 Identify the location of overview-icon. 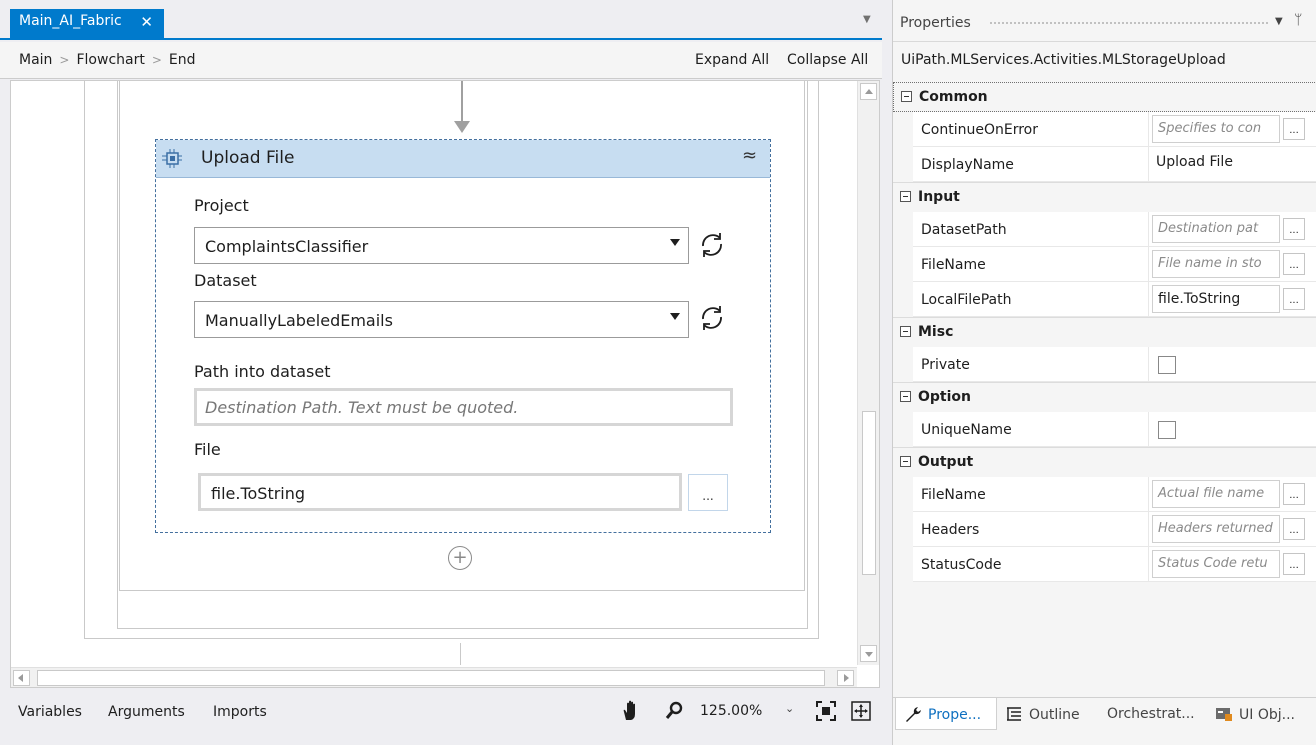
(861, 711).